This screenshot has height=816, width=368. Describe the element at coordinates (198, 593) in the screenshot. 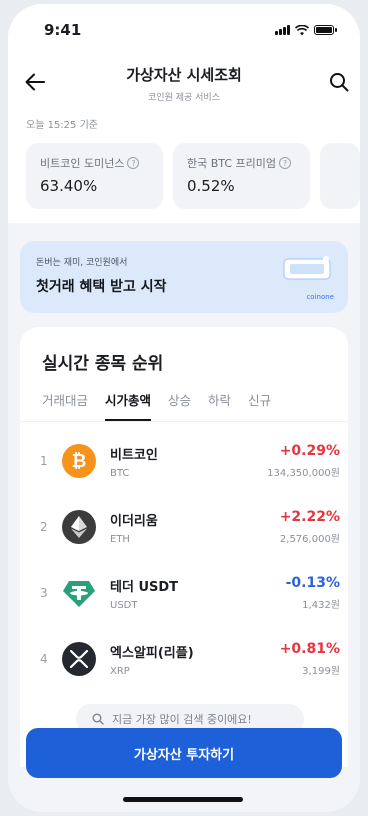

I see `coin-info: 테더 USDT USDT` at that location.